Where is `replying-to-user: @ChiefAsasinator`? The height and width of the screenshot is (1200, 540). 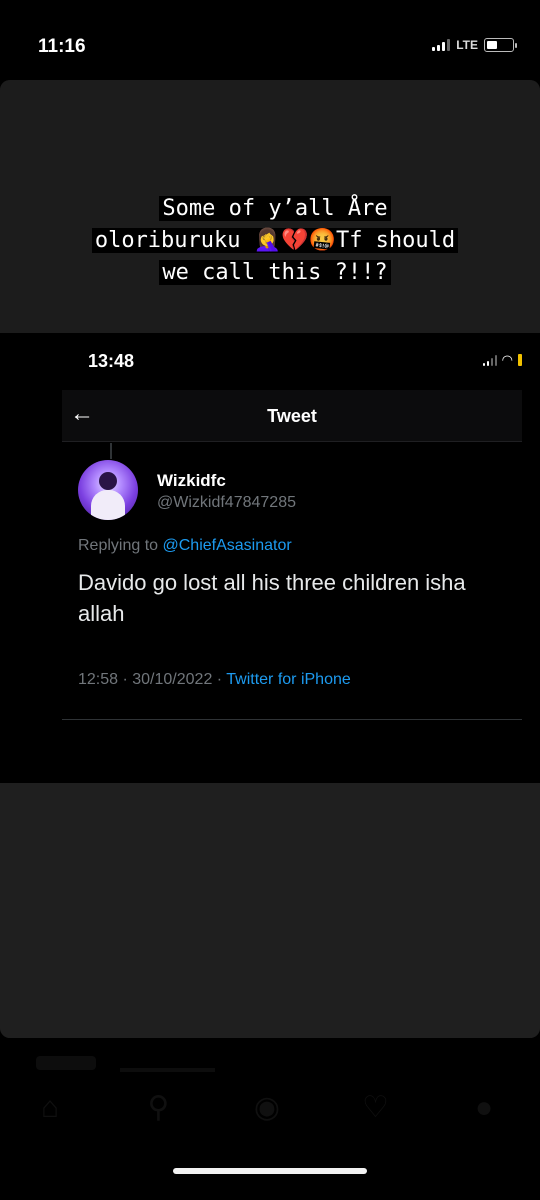 replying-to-user: @ChiefAsasinator is located at coordinates (227, 545).